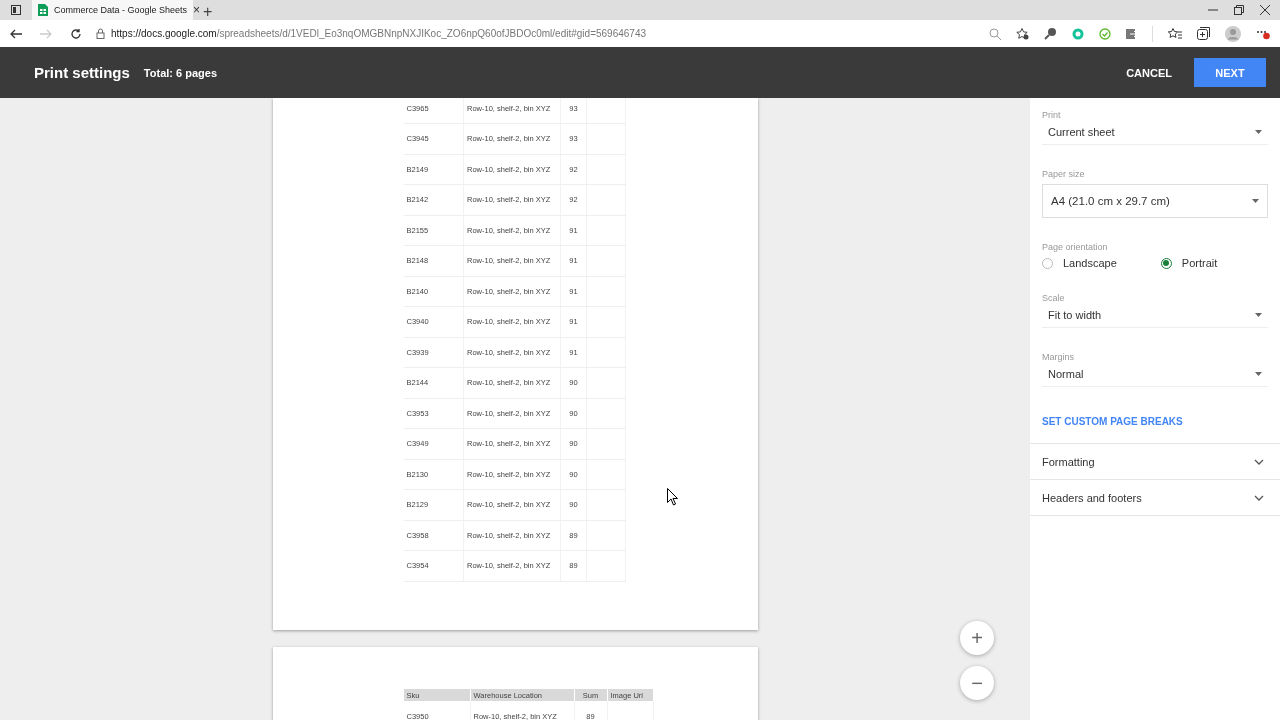 Image resolution: width=1280 pixels, height=720 pixels. Describe the element at coordinates (1239, 10) in the screenshot. I see `restore-icon` at that location.